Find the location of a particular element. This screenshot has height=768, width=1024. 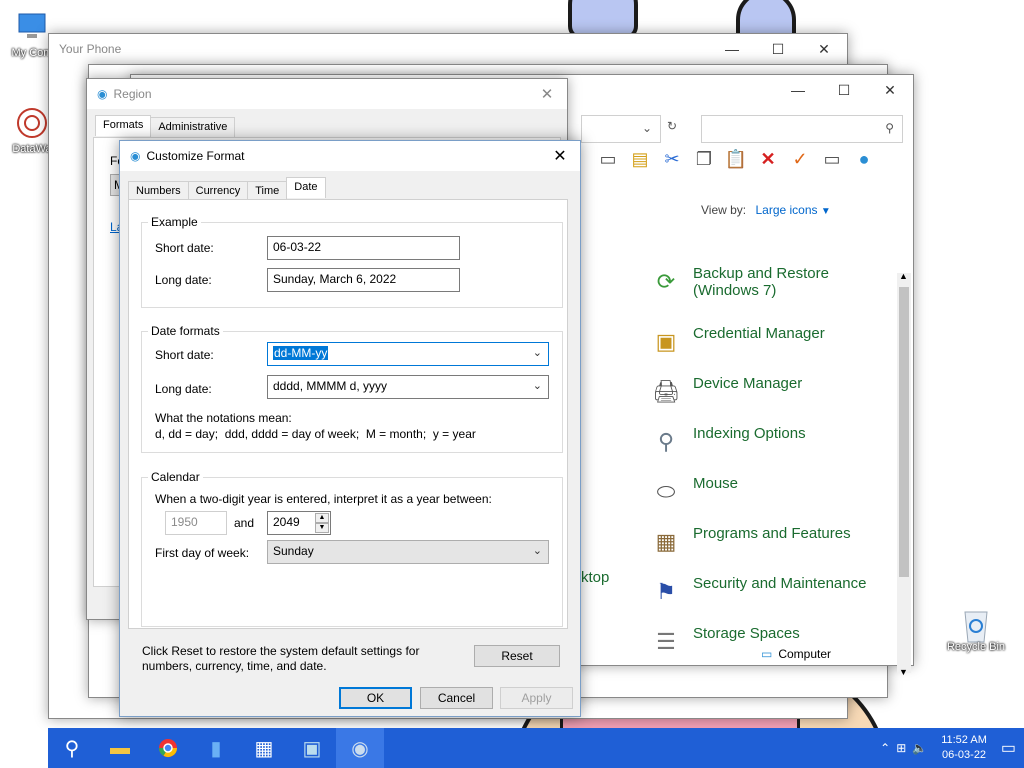

apply-button: Apply is located at coordinates (536, 698).